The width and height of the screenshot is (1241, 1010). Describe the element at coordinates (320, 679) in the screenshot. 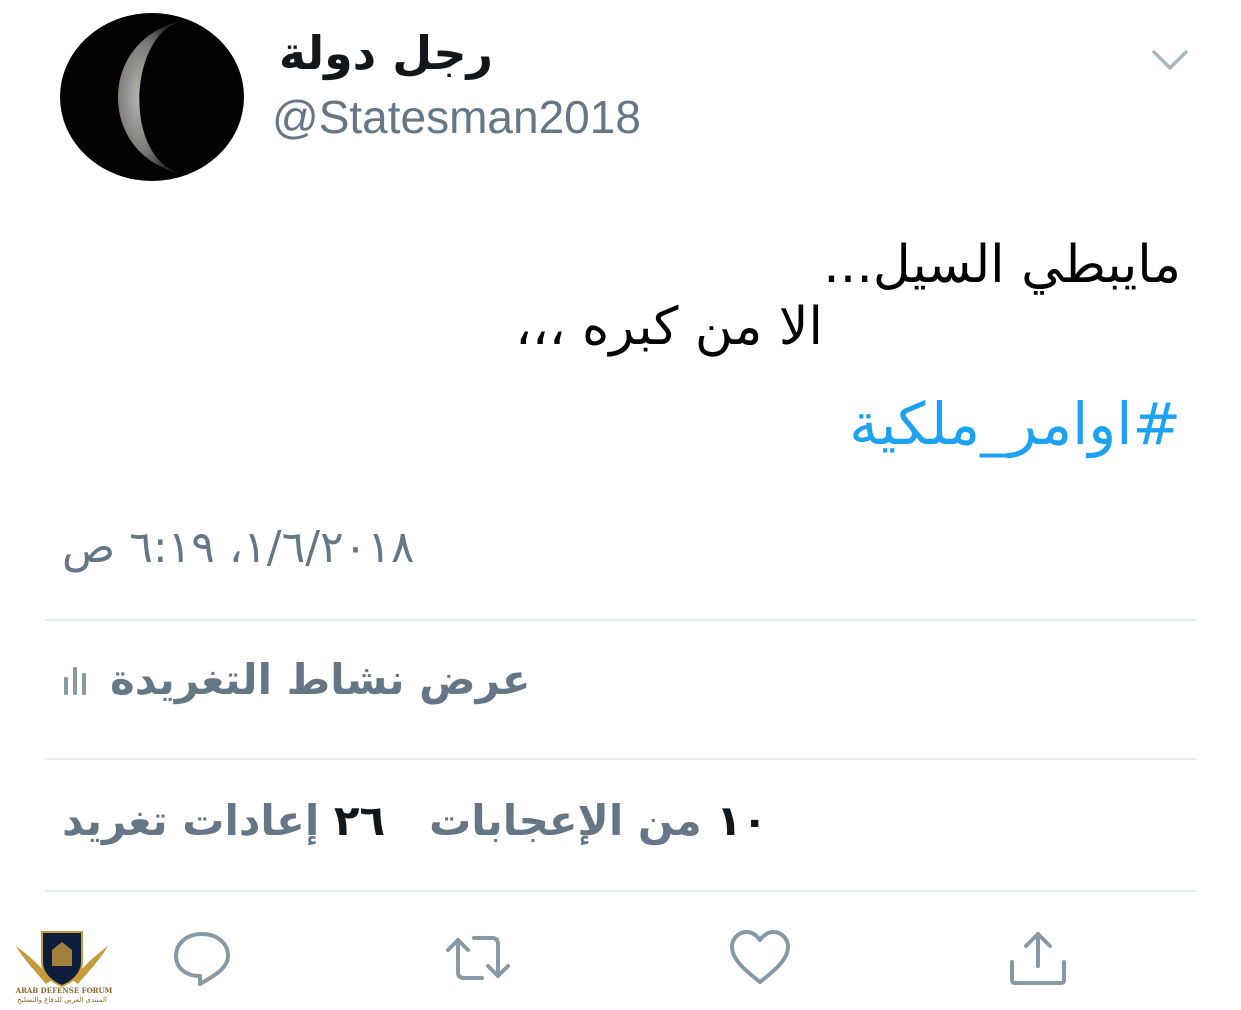

I see `tweet-activity-label: عرض نشاط التغريدة` at that location.